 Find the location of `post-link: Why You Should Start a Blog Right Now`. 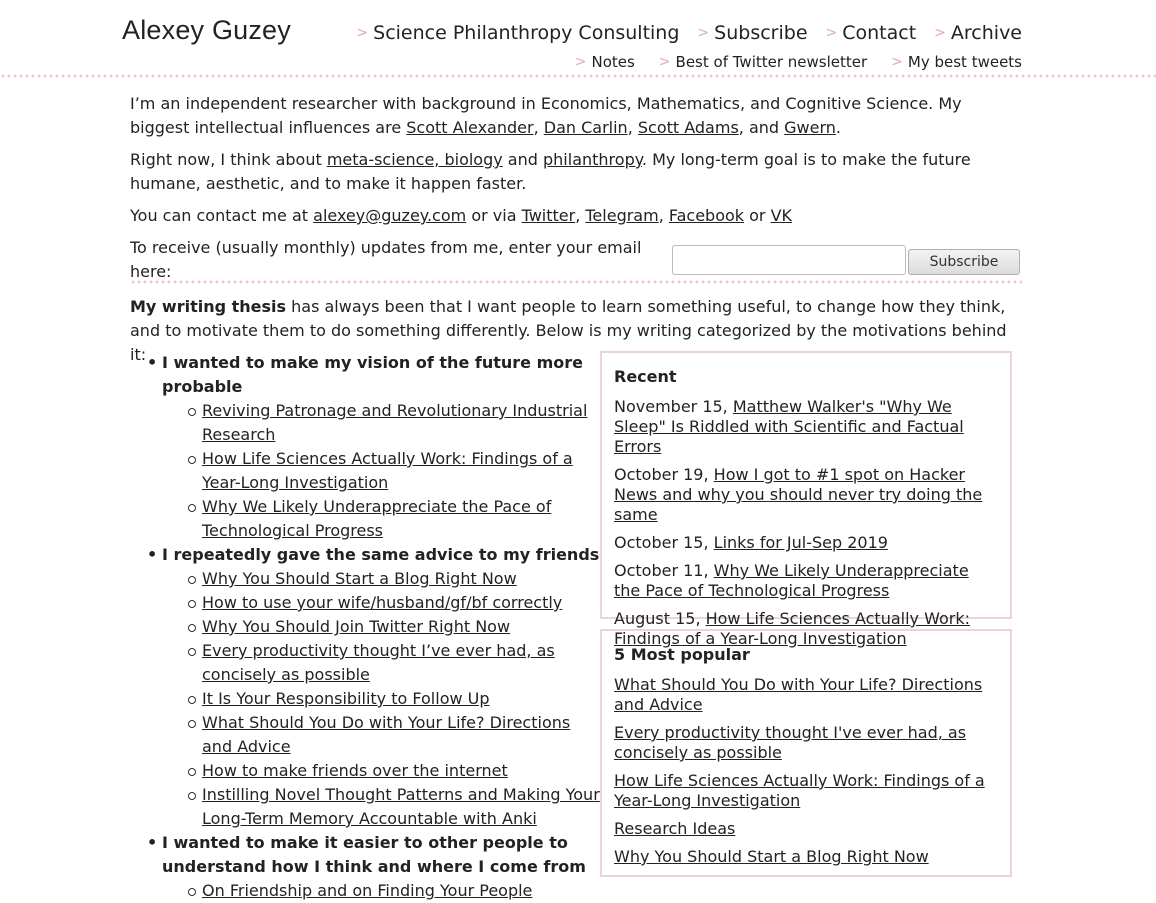

post-link: Why You Should Start a Blog Right Now is located at coordinates (359, 578).